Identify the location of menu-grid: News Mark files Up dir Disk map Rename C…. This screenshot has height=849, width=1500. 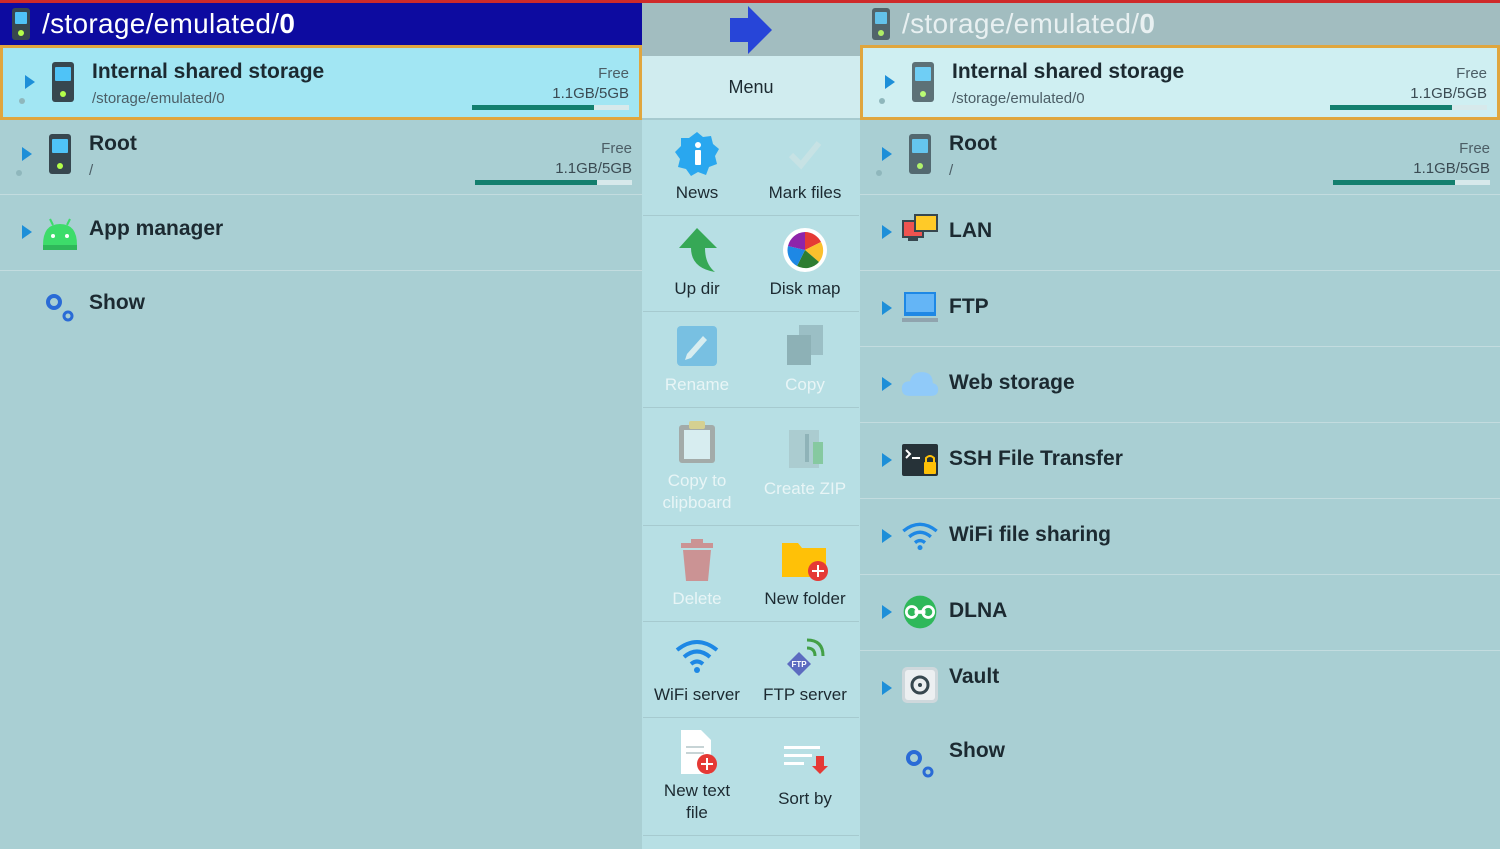
(751, 478).